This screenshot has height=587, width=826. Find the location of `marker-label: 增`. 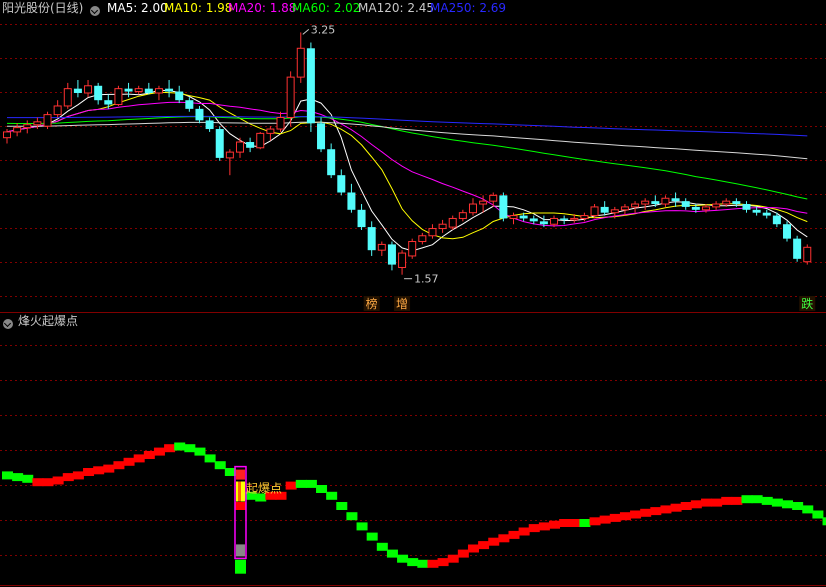

marker-label: 增 is located at coordinates (402, 304).